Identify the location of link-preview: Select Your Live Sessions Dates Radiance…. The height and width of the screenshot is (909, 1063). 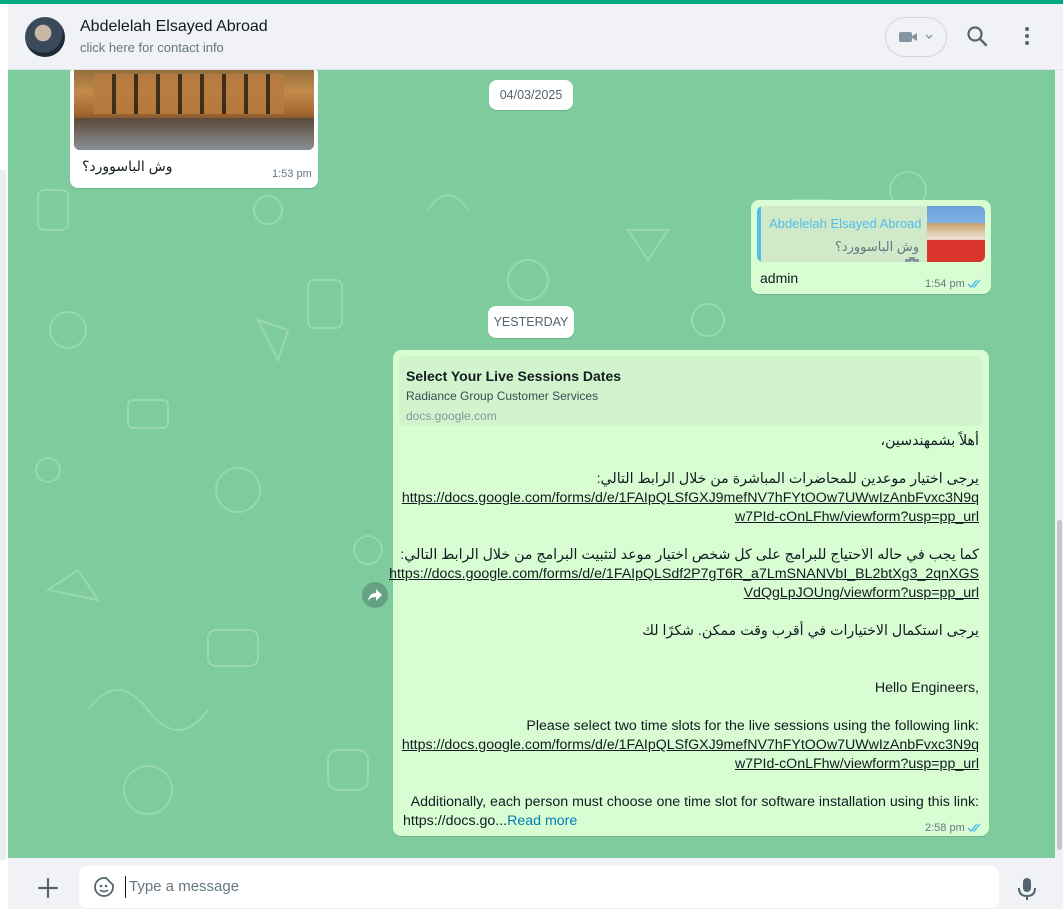
(691, 391).